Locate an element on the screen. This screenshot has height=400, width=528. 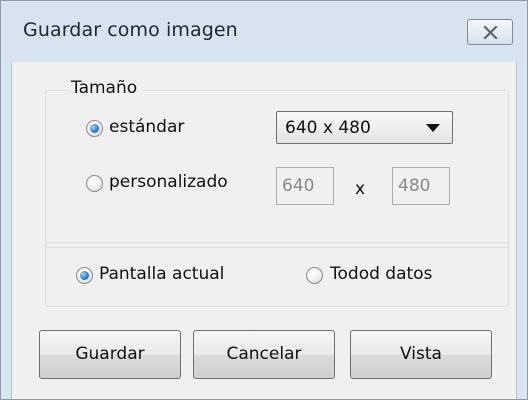
current-screen-radio is located at coordinates (84, 275).